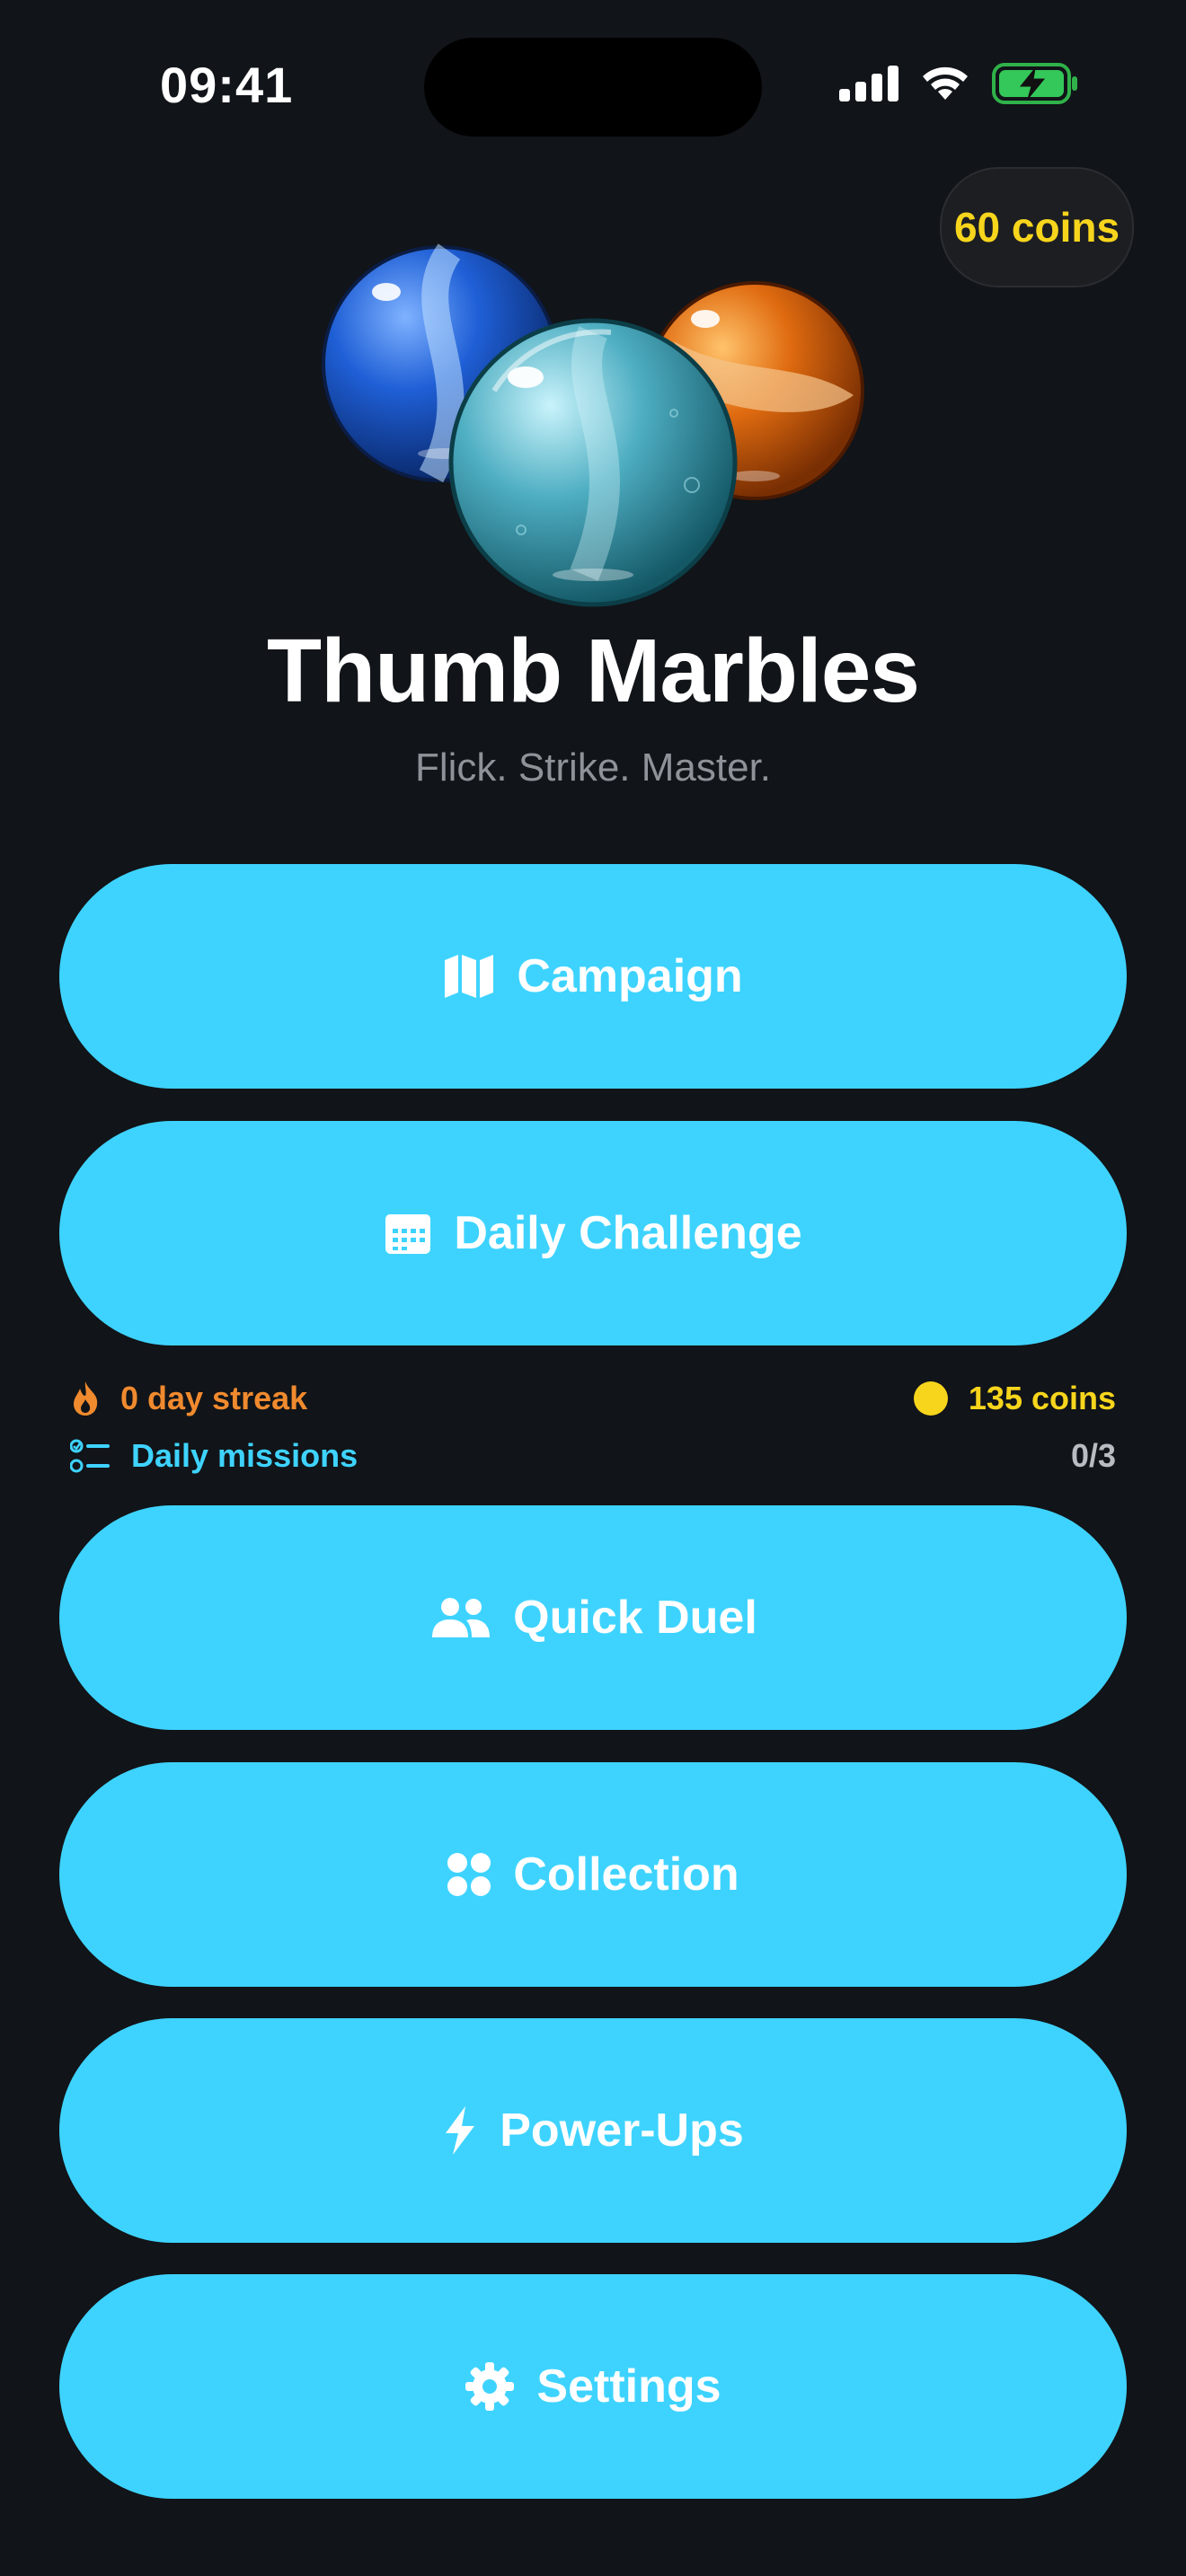 Image resolution: width=1186 pixels, height=2576 pixels. Describe the element at coordinates (1034, 83) in the screenshot. I see `battery-charging-icon` at that location.